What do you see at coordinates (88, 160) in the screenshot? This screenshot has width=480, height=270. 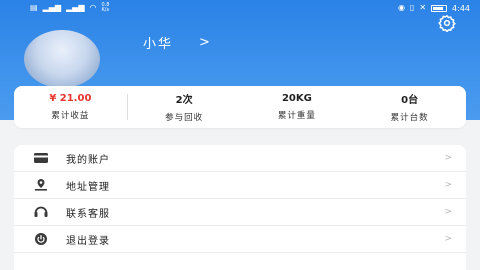 I see `menu-label: 我的账户` at bounding box center [88, 160].